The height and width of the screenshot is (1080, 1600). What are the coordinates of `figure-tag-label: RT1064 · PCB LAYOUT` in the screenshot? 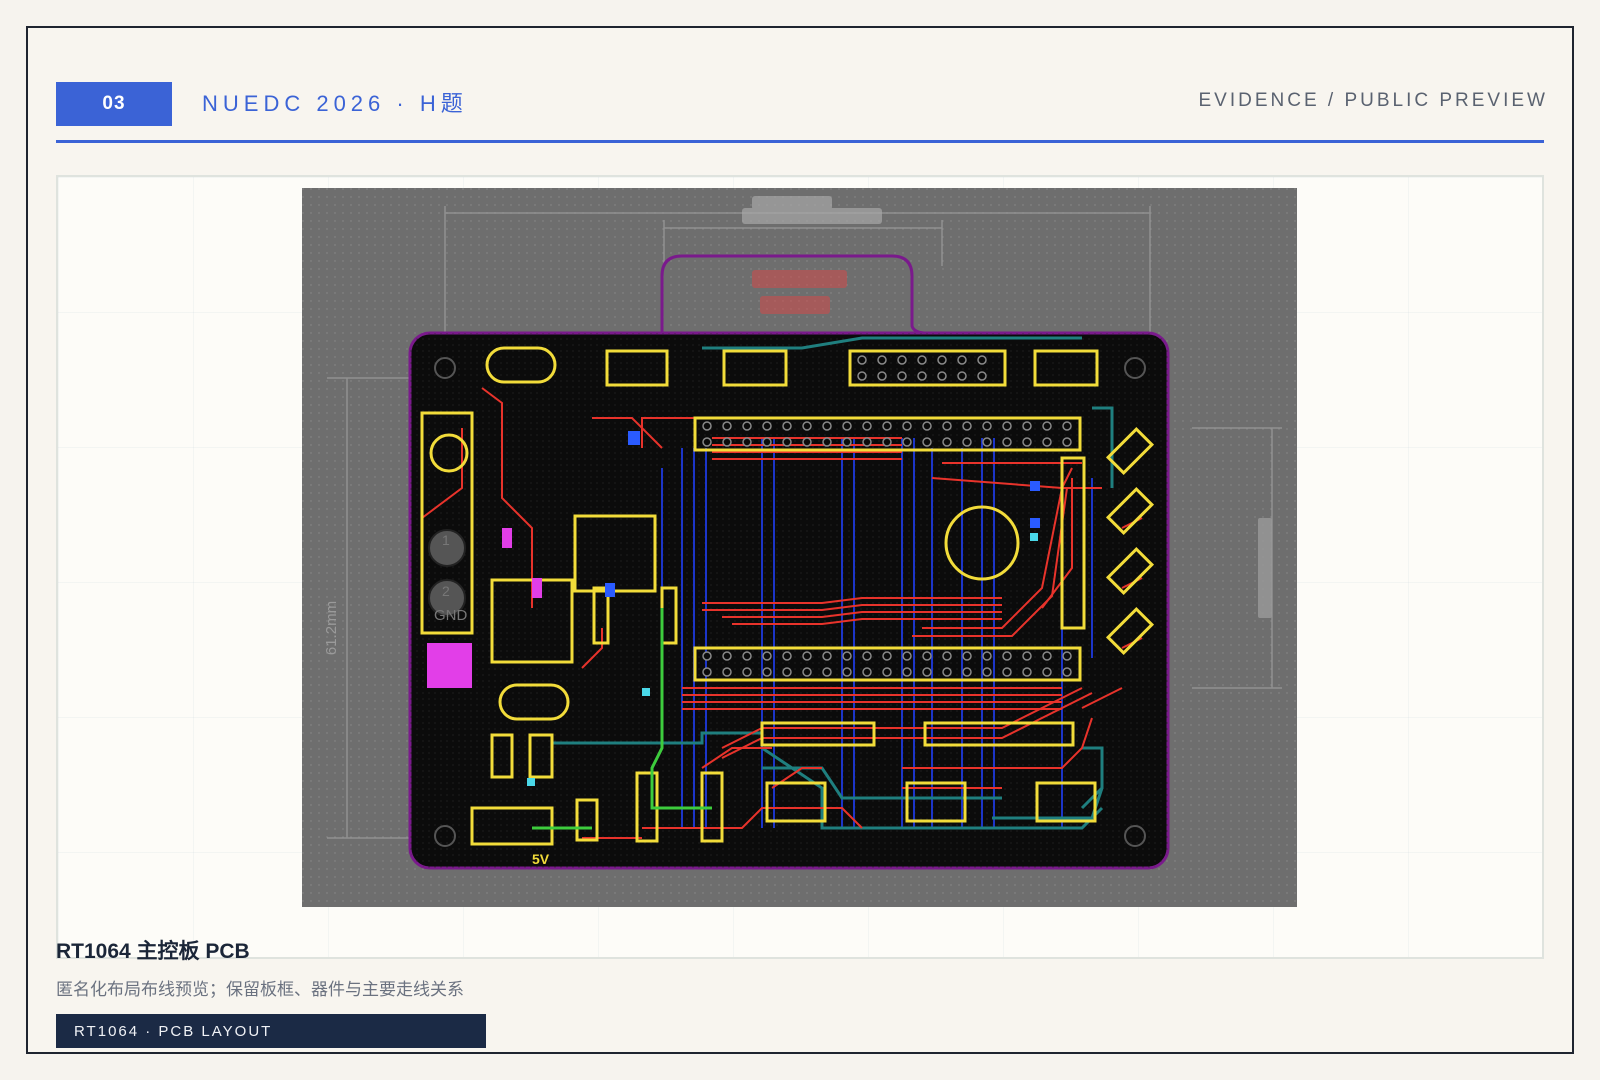 It's located at (173, 1031).